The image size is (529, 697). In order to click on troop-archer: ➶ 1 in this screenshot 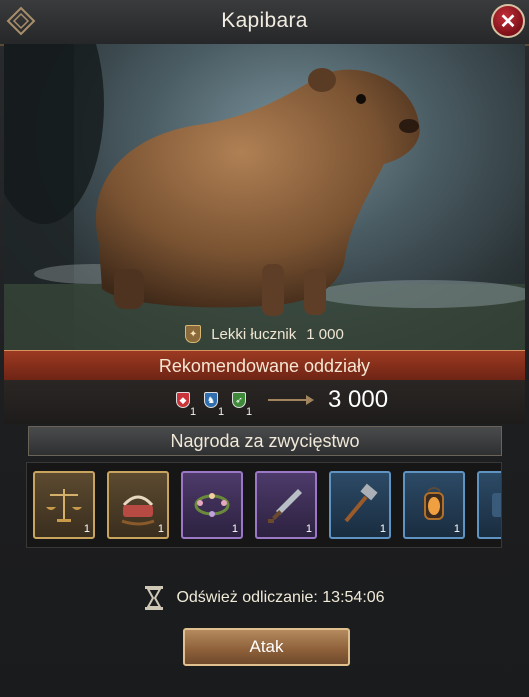, I will do `click(242, 405)`.